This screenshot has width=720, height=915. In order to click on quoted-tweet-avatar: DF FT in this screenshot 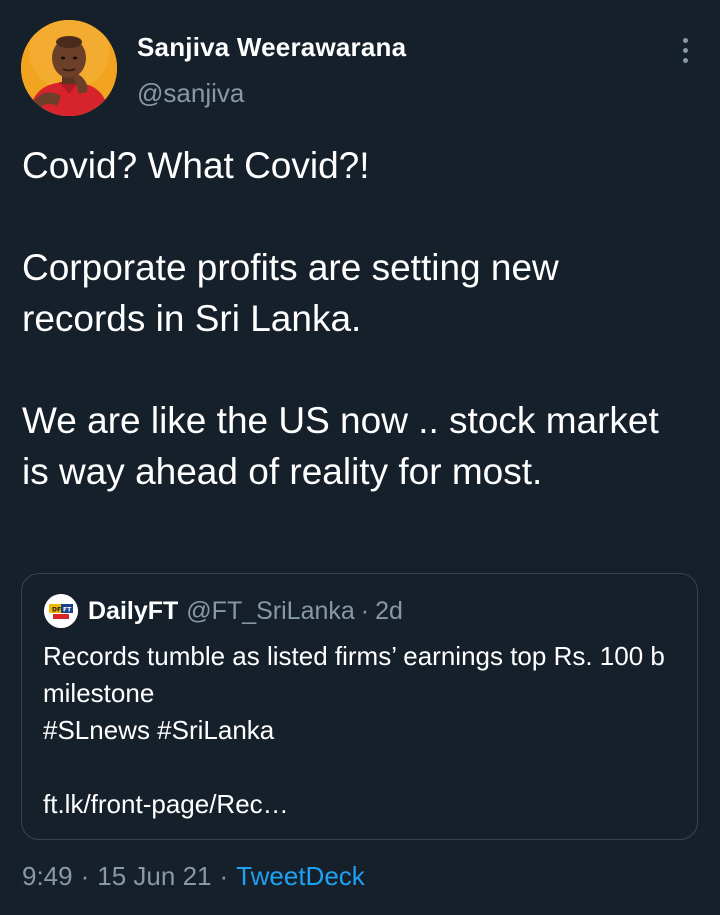, I will do `click(61, 611)`.